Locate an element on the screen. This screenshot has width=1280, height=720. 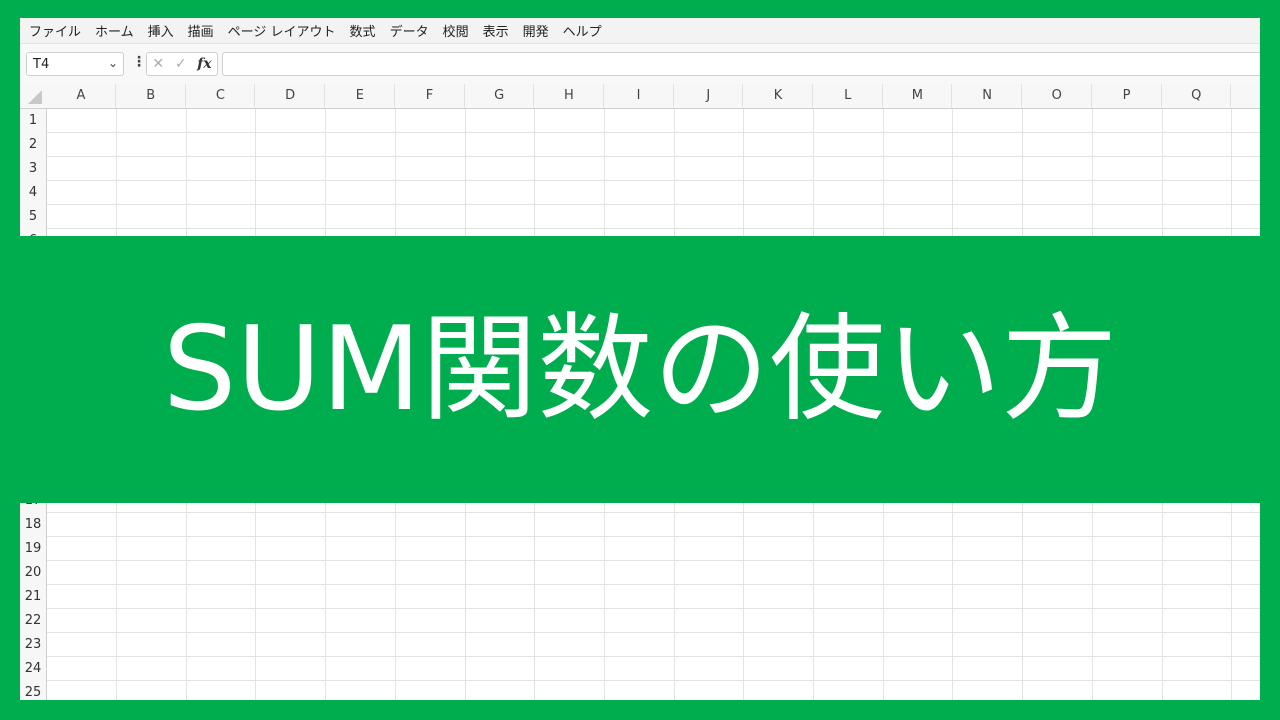
row-header: 3 is located at coordinates (33, 169).